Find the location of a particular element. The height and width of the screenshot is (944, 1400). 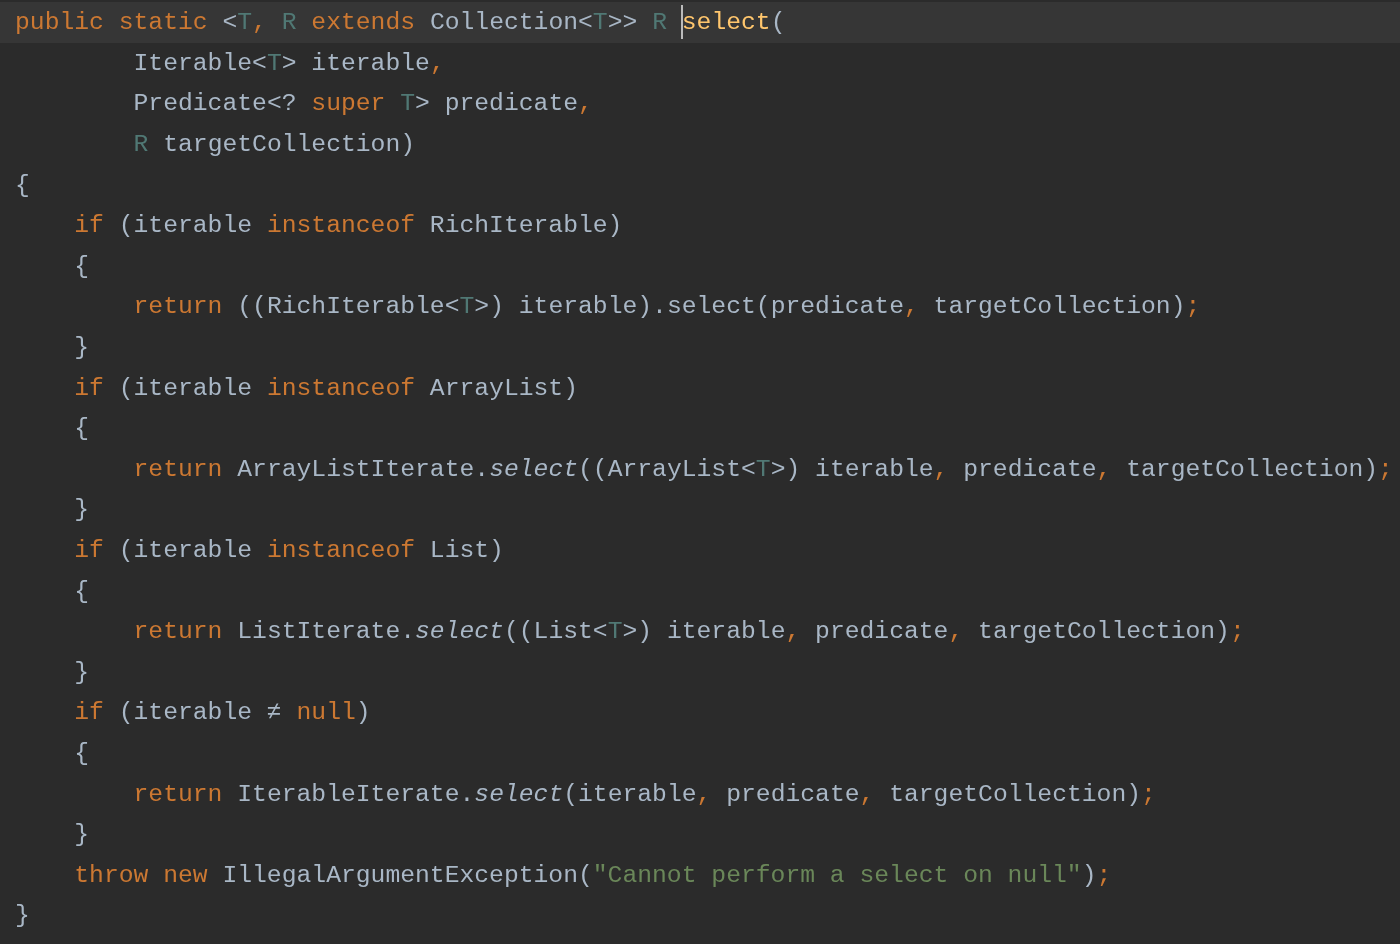

code-text: Collection< is located at coordinates (511, 22).